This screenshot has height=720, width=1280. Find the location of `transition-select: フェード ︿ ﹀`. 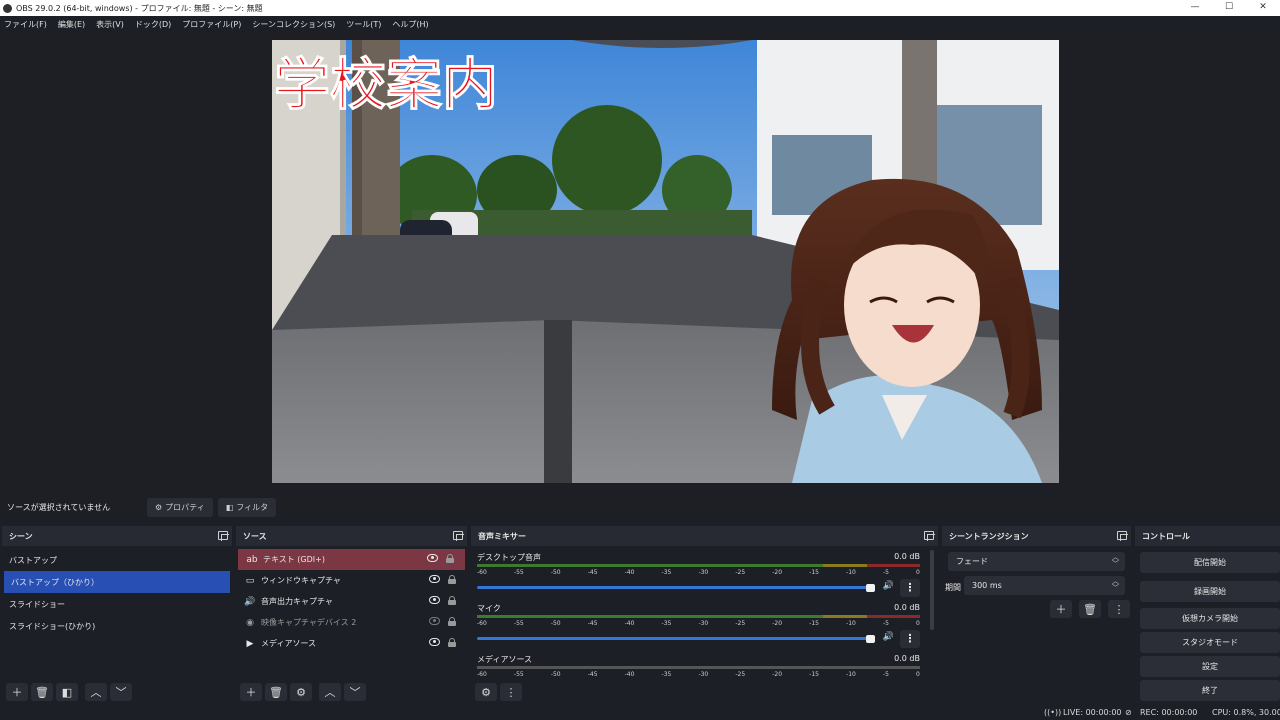

transition-select: フェード ︿ ﹀ is located at coordinates (1036, 561).